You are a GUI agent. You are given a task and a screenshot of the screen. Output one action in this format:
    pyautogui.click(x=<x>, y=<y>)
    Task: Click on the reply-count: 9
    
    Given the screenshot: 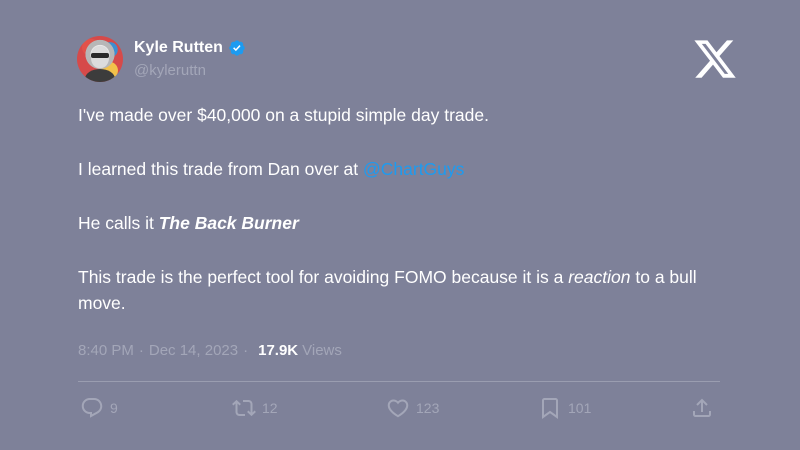 What is the action you would take?
    pyautogui.click(x=114, y=408)
    